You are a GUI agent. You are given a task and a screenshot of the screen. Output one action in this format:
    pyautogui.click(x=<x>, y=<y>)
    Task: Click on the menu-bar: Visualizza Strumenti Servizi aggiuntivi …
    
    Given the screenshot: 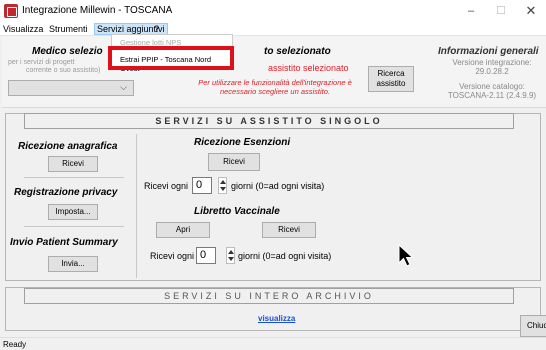 What is the action you would take?
    pyautogui.click(x=273, y=29)
    